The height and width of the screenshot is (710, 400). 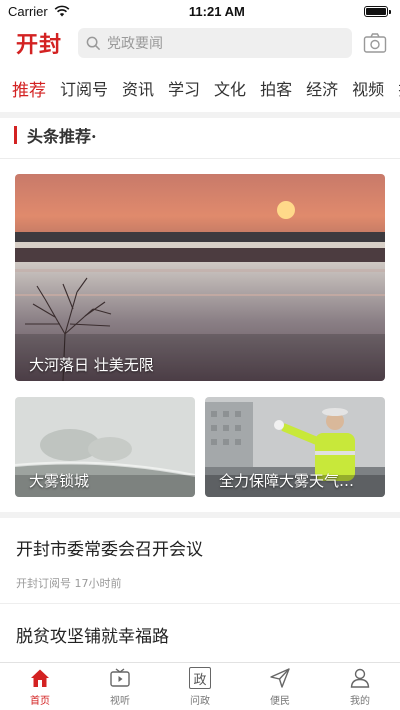 What do you see at coordinates (200, 115) in the screenshot?
I see `tabs-divider` at bounding box center [200, 115].